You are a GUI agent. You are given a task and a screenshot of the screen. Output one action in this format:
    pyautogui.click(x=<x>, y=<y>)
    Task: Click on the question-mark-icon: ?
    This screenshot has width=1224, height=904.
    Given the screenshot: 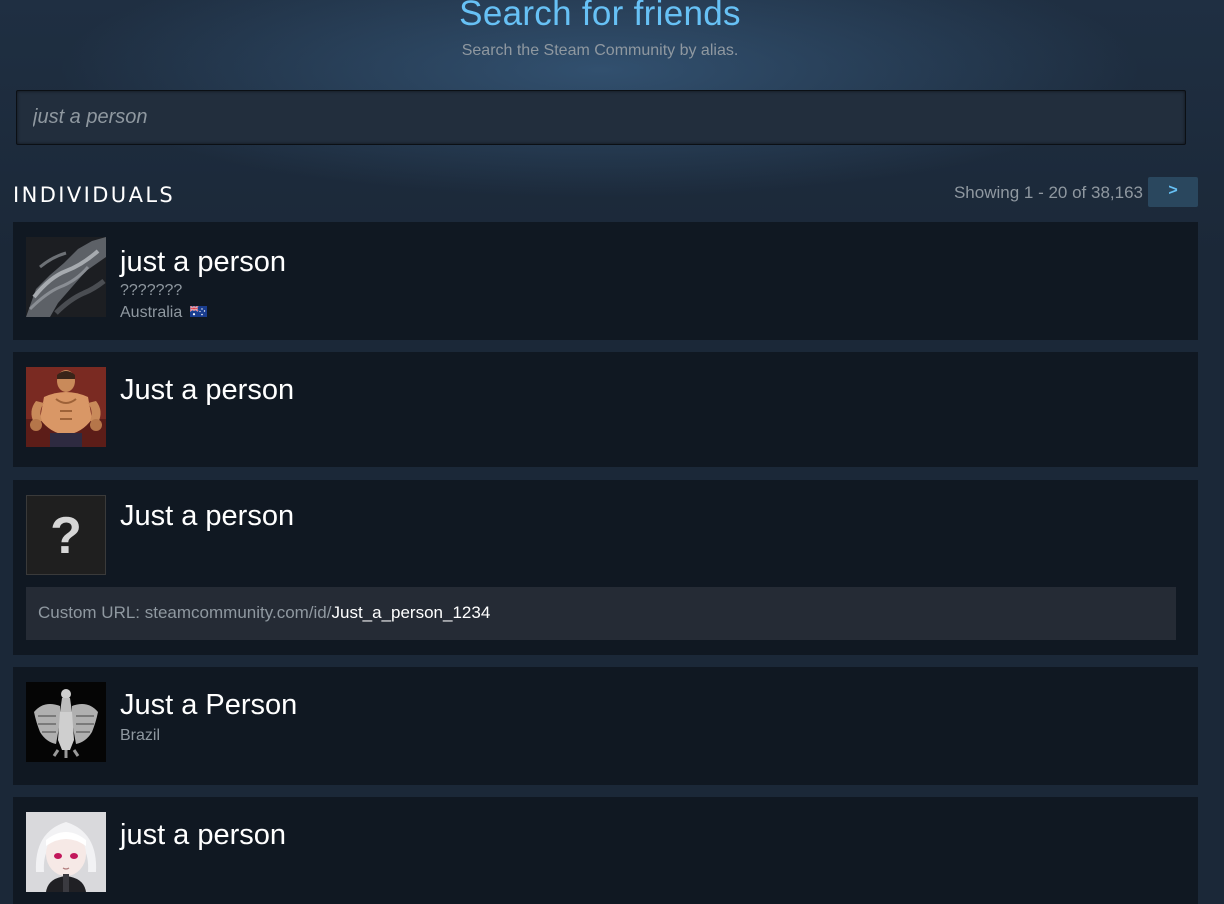 What is the action you would take?
    pyautogui.click(x=66, y=536)
    